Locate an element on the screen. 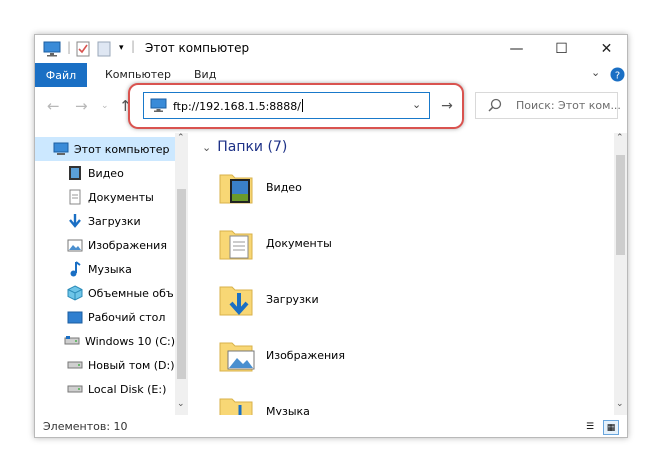  sidebar-item-label: Видео is located at coordinates (106, 173).